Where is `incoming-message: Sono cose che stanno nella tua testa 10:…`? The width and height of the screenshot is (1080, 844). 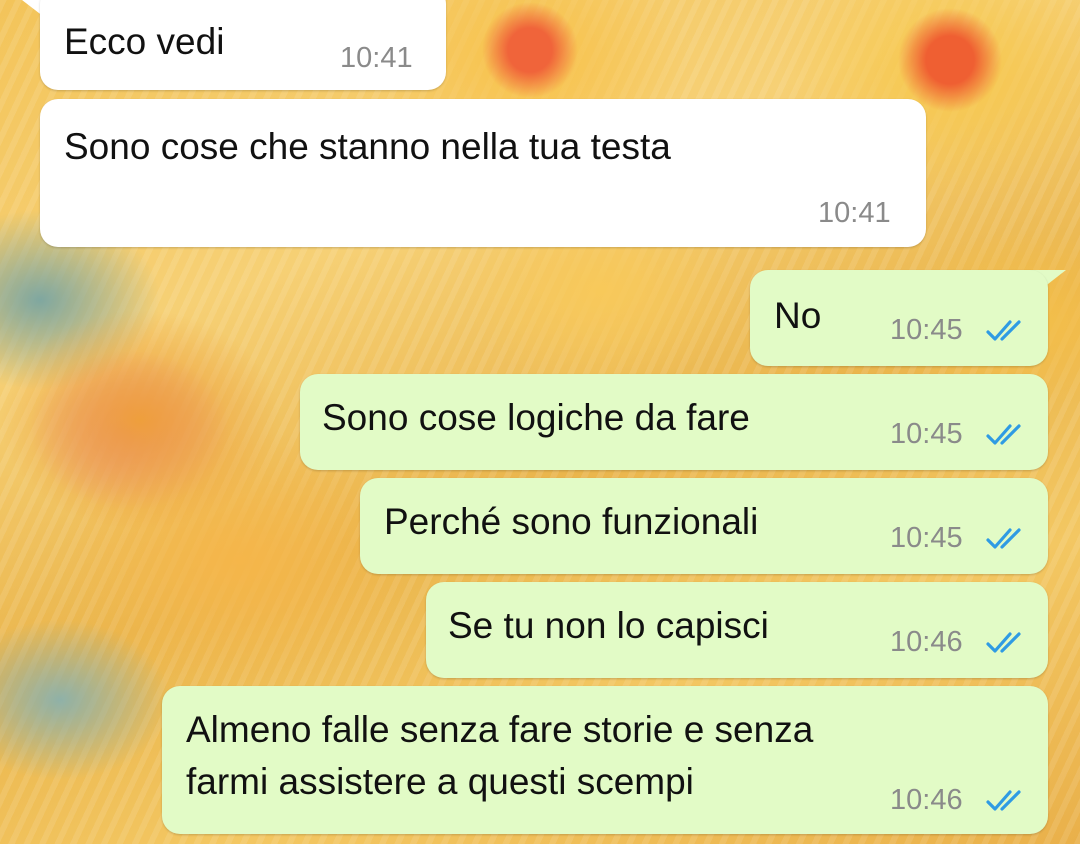
incoming-message: Sono cose che stanno nella tua testa 10:… is located at coordinates (483, 173).